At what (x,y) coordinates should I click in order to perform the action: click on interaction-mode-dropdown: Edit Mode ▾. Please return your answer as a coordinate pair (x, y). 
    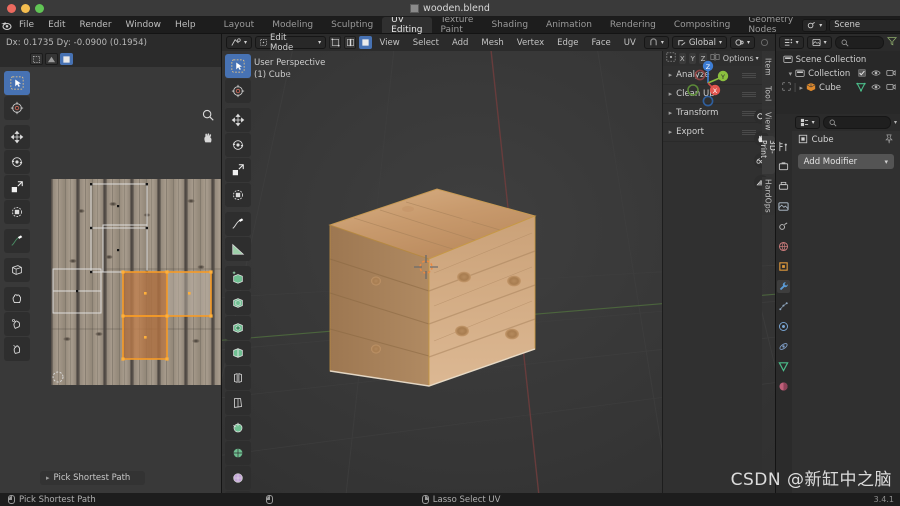
    Looking at the image, I should click on (291, 43).